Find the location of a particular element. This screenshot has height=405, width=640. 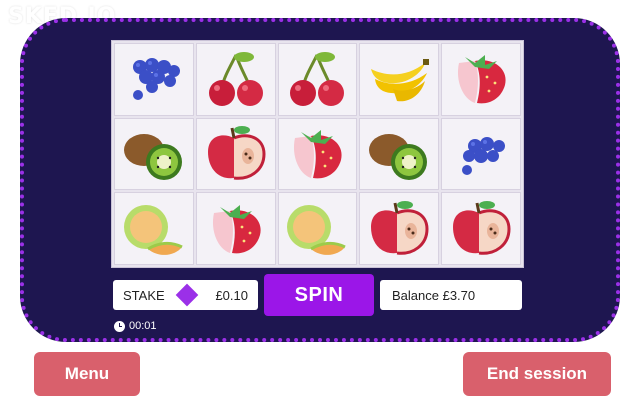

diamond-icon is located at coordinates (186, 295).